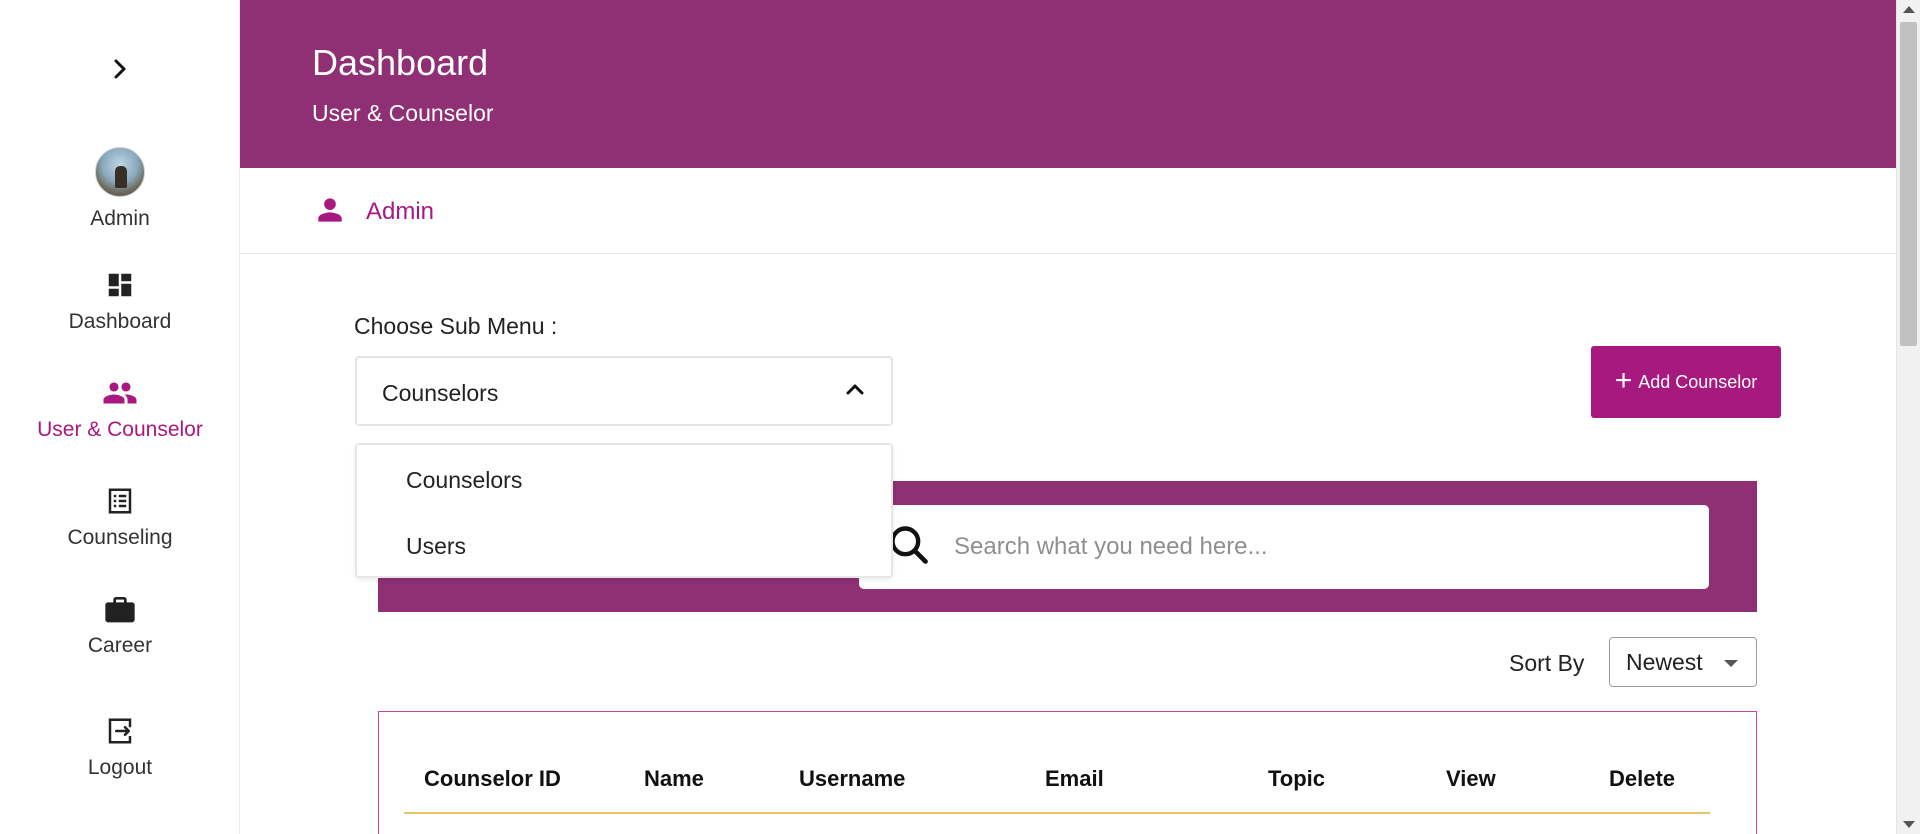  Describe the element at coordinates (436, 546) in the screenshot. I see `submenu-option-users: Users` at that location.